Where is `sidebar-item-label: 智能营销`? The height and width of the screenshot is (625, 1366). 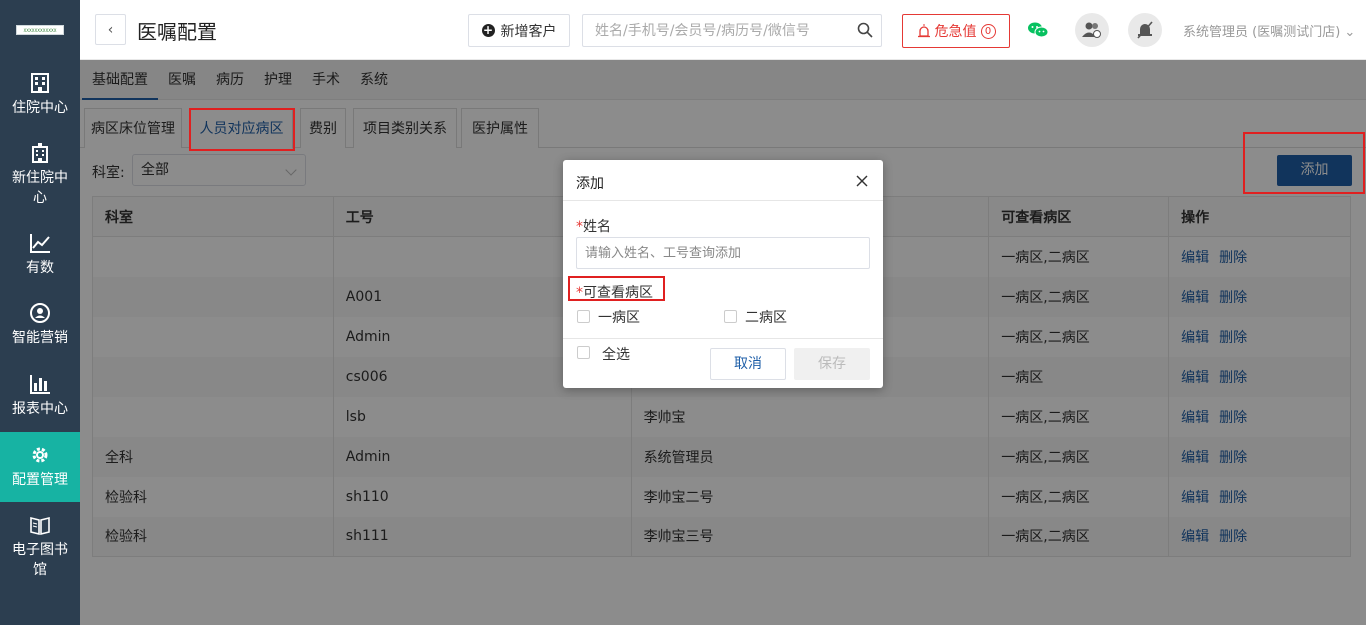
sidebar-item-label: 智能营销 is located at coordinates (40, 338).